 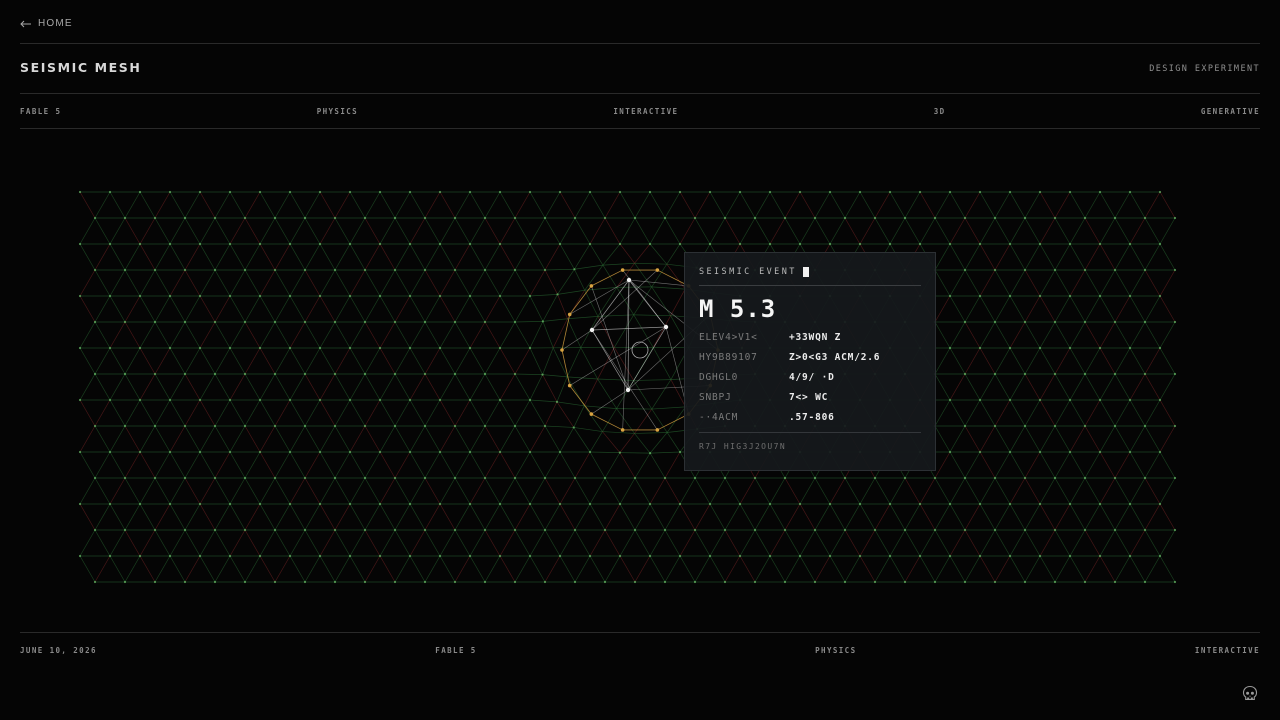 I want to click on skull-icon, so click(x=1250, y=694).